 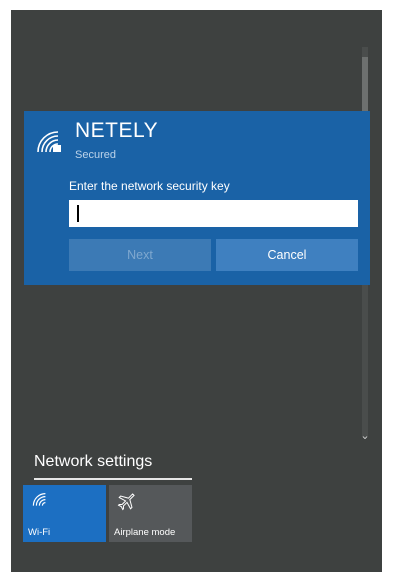 I want to click on network-settings-underline, so click(x=113, y=479).